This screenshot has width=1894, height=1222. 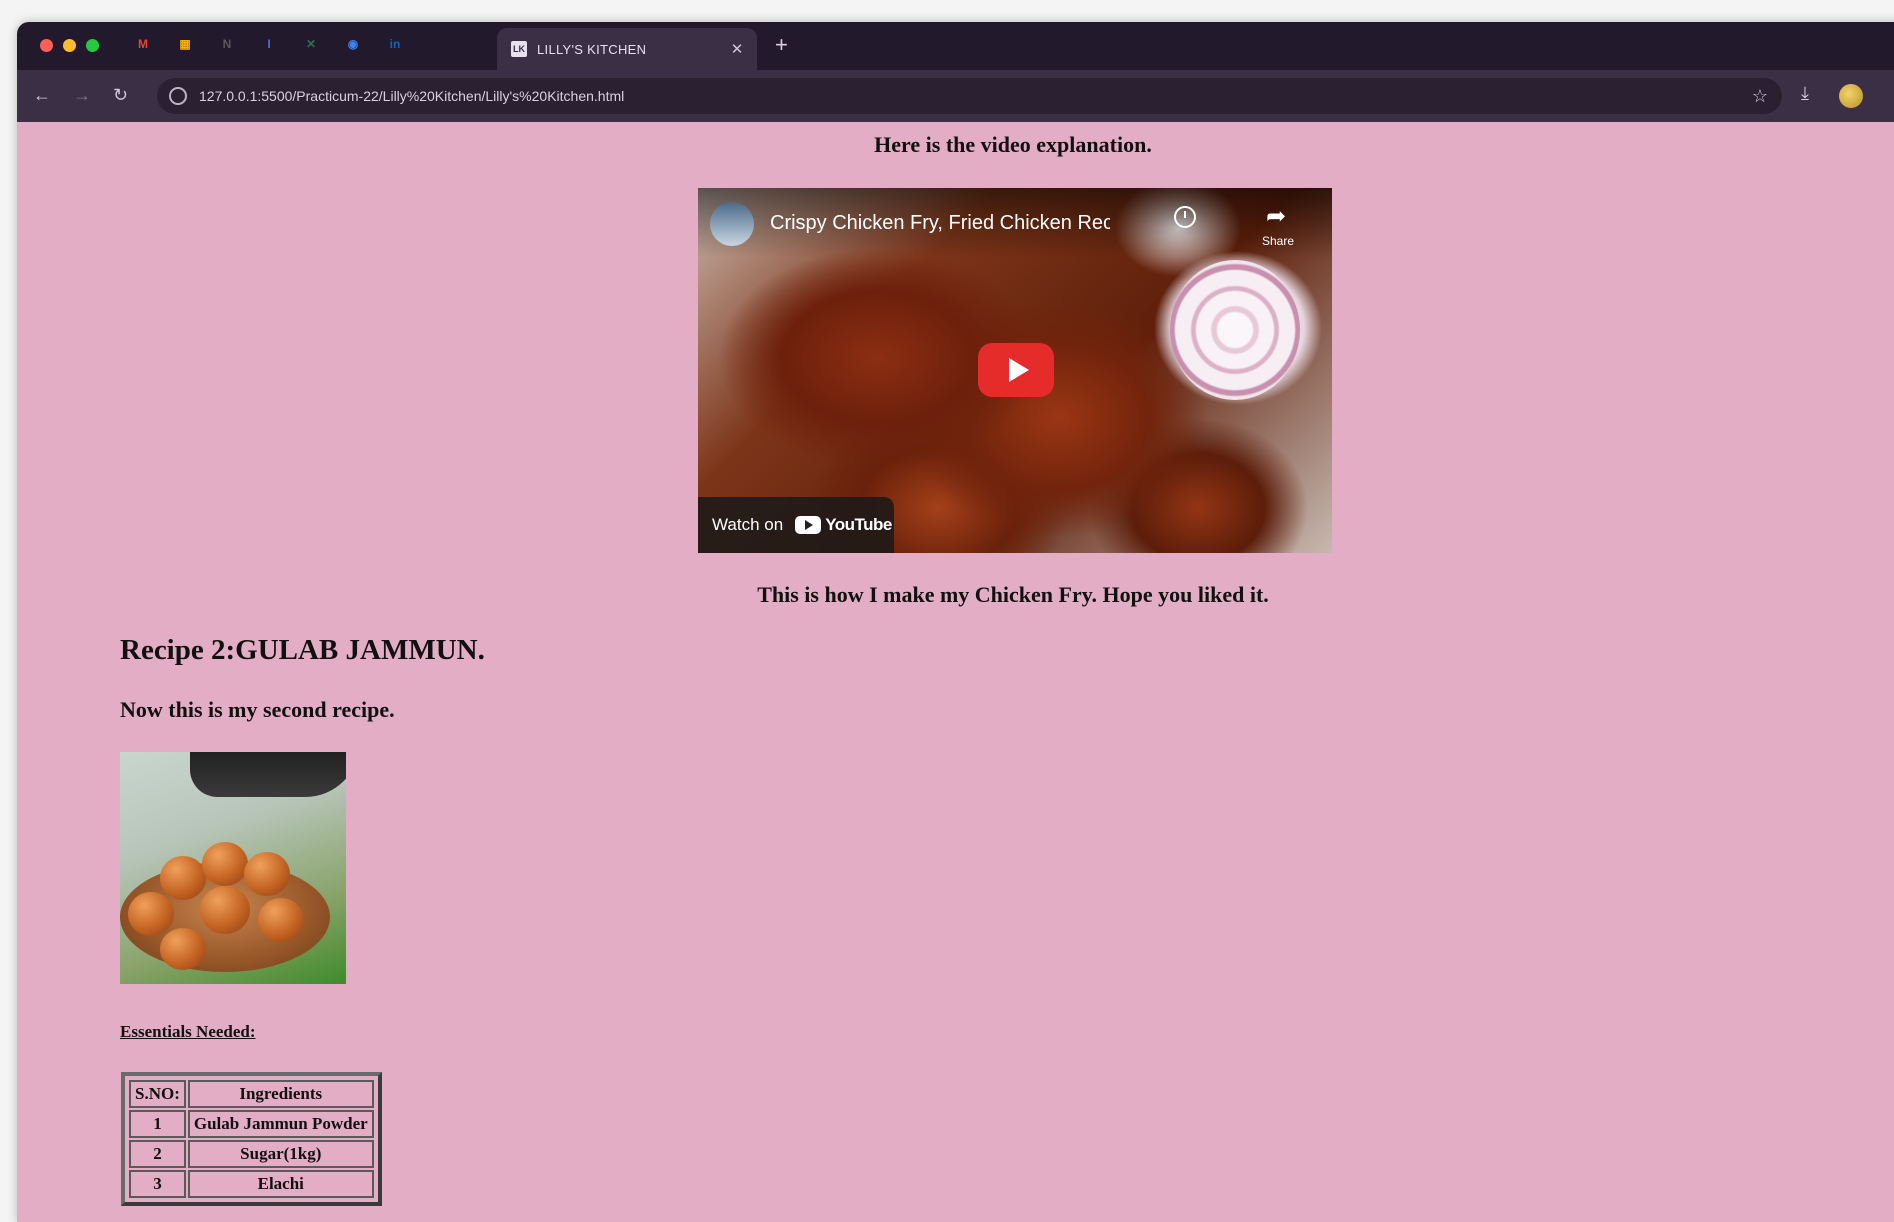 What do you see at coordinates (188, 1031) in the screenshot?
I see `essentials-label: Essentials Needed:` at bounding box center [188, 1031].